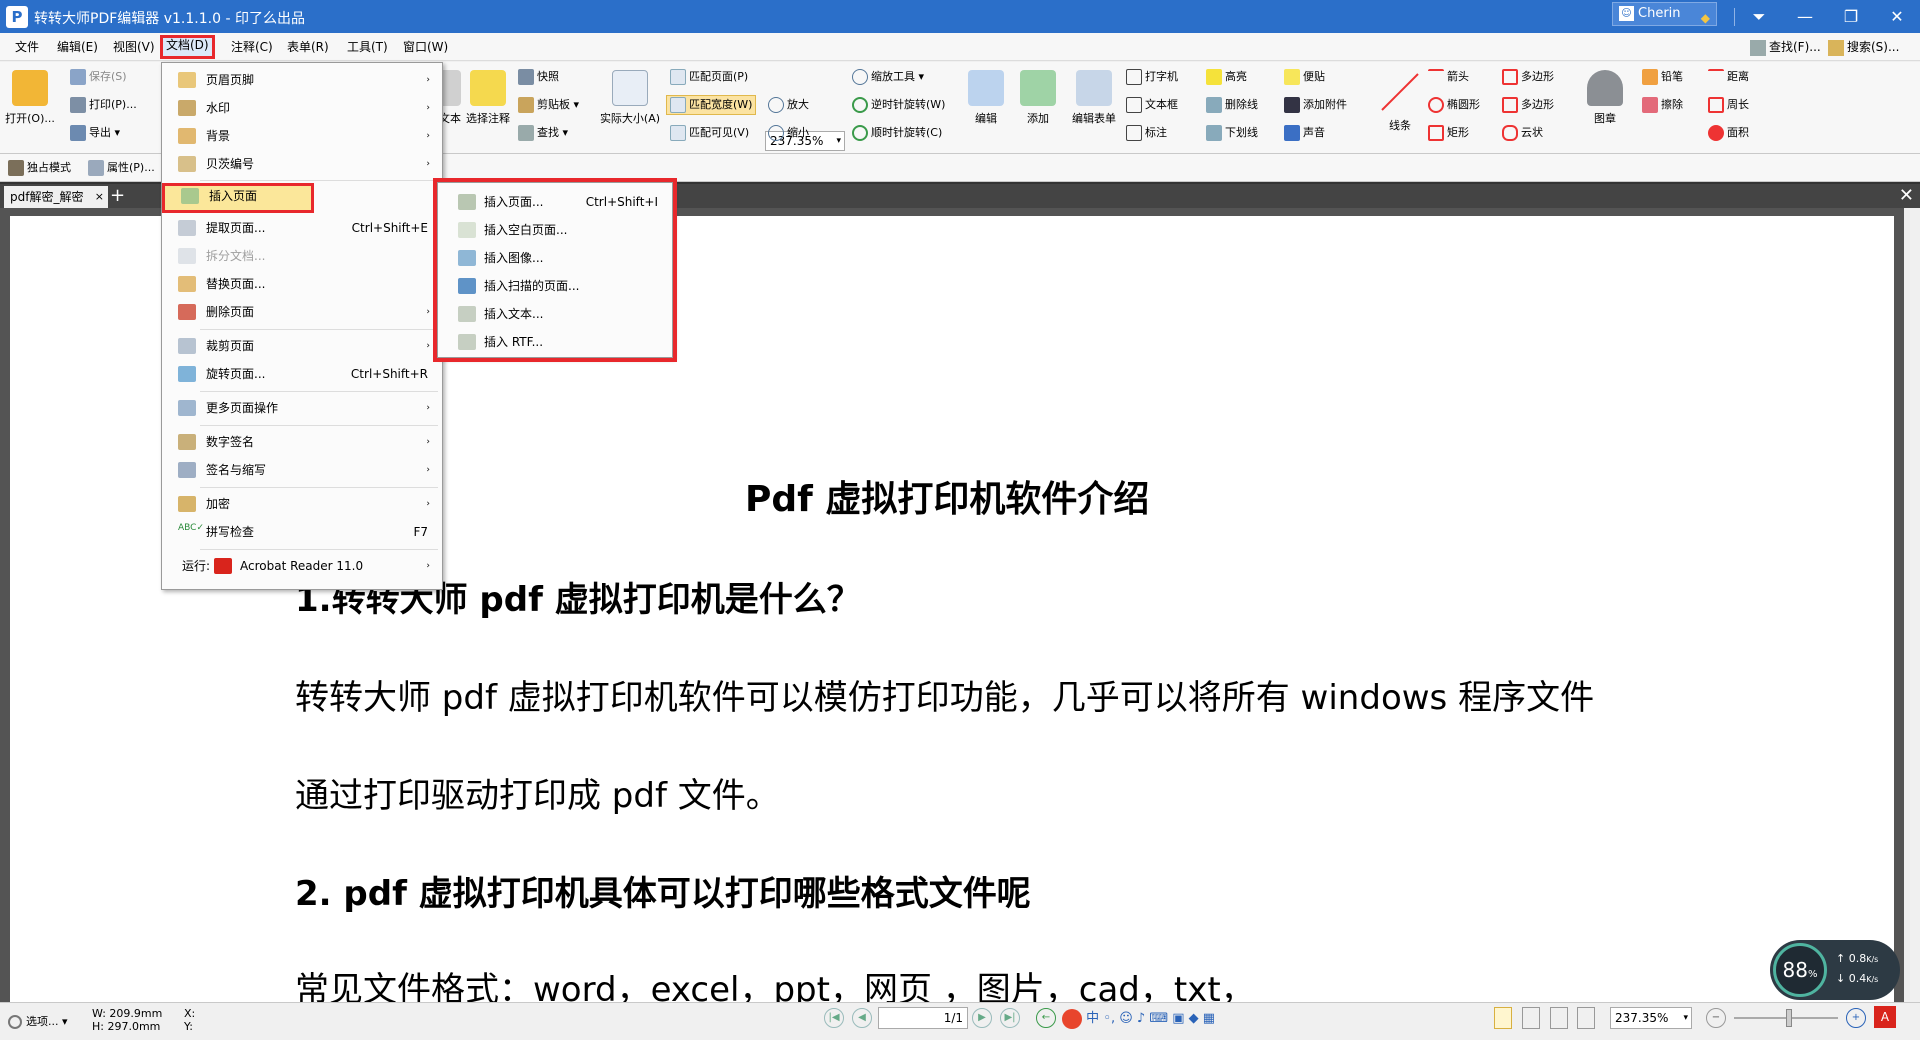 The width and height of the screenshot is (1920, 1040). Describe the element at coordinates (187, 47) in the screenshot. I see `menu-document: 文档(D)` at that location.